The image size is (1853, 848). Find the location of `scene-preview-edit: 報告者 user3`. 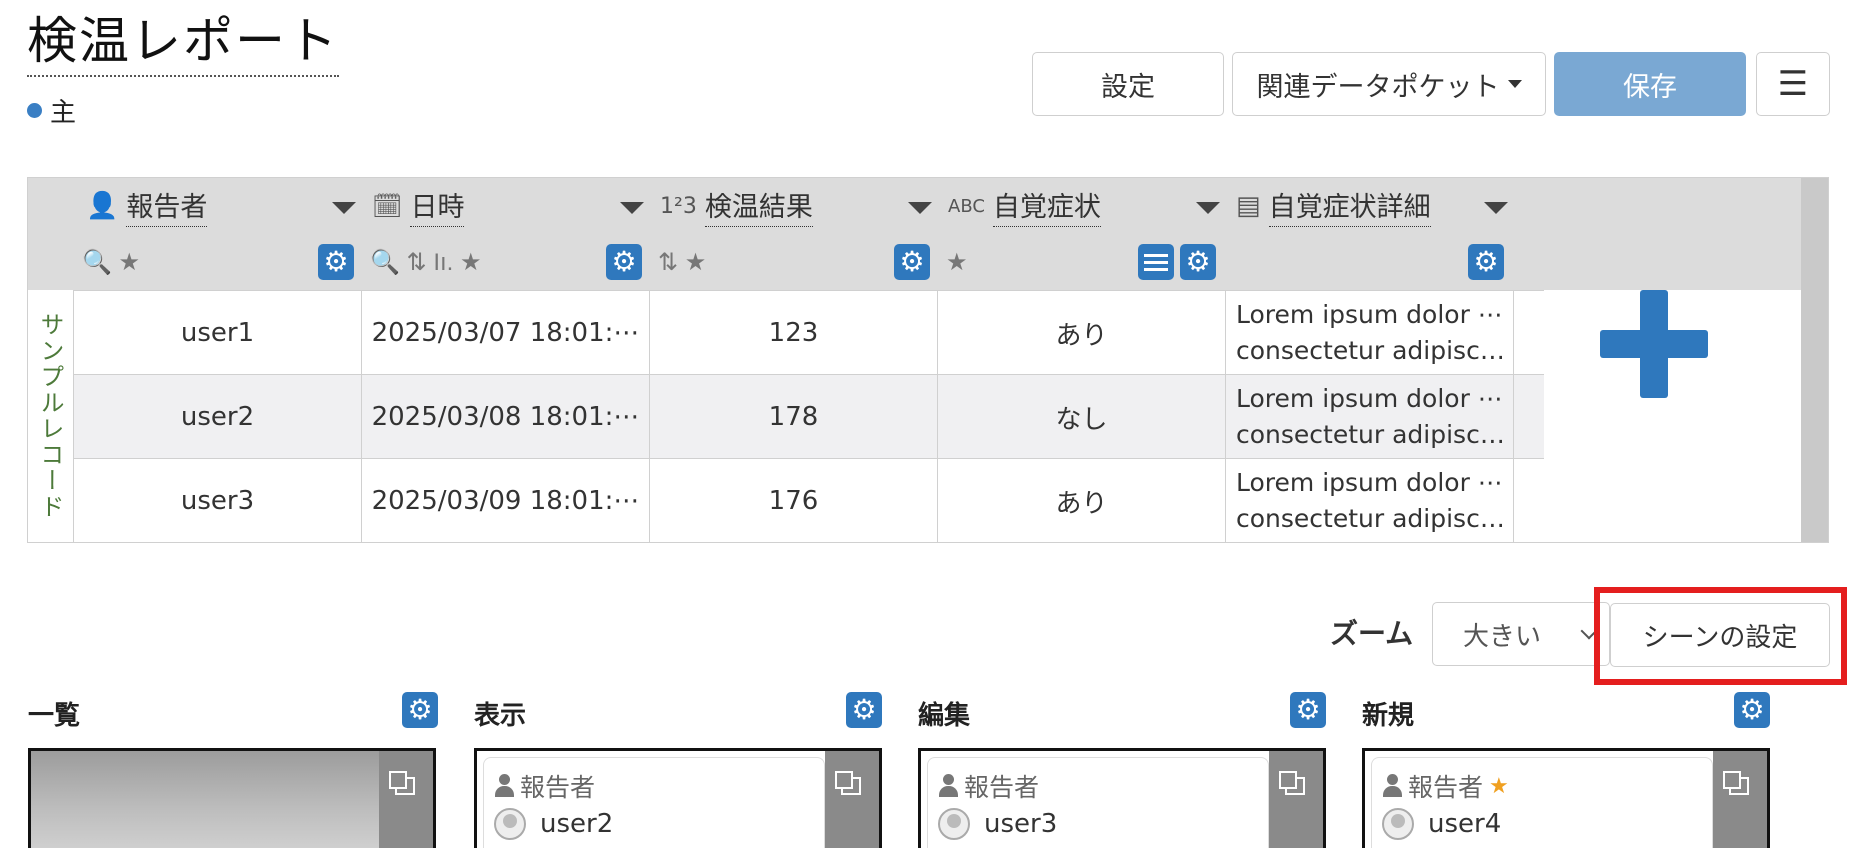

scene-preview-edit: 報告者 user3 is located at coordinates (1122, 798).